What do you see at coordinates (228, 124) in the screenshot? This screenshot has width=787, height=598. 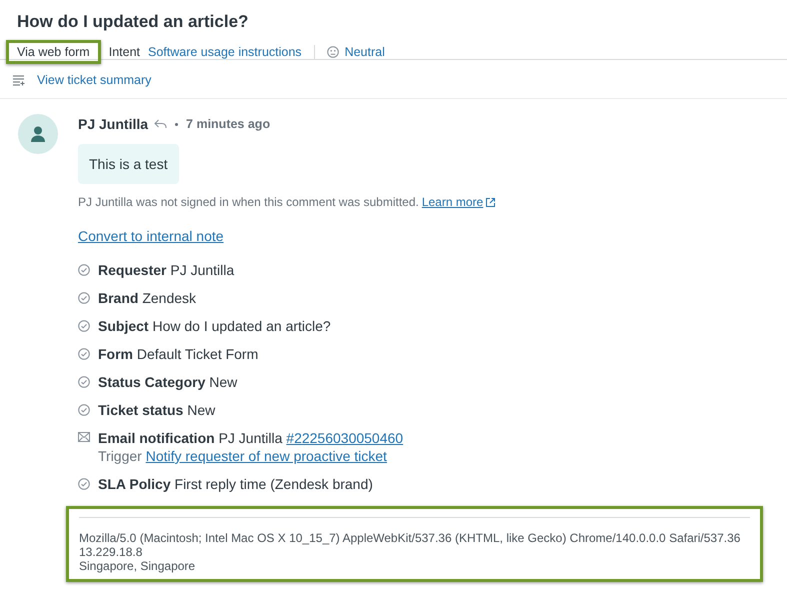 I see `comment-time: 7 minutes ago` at bounding box center [228, 124].